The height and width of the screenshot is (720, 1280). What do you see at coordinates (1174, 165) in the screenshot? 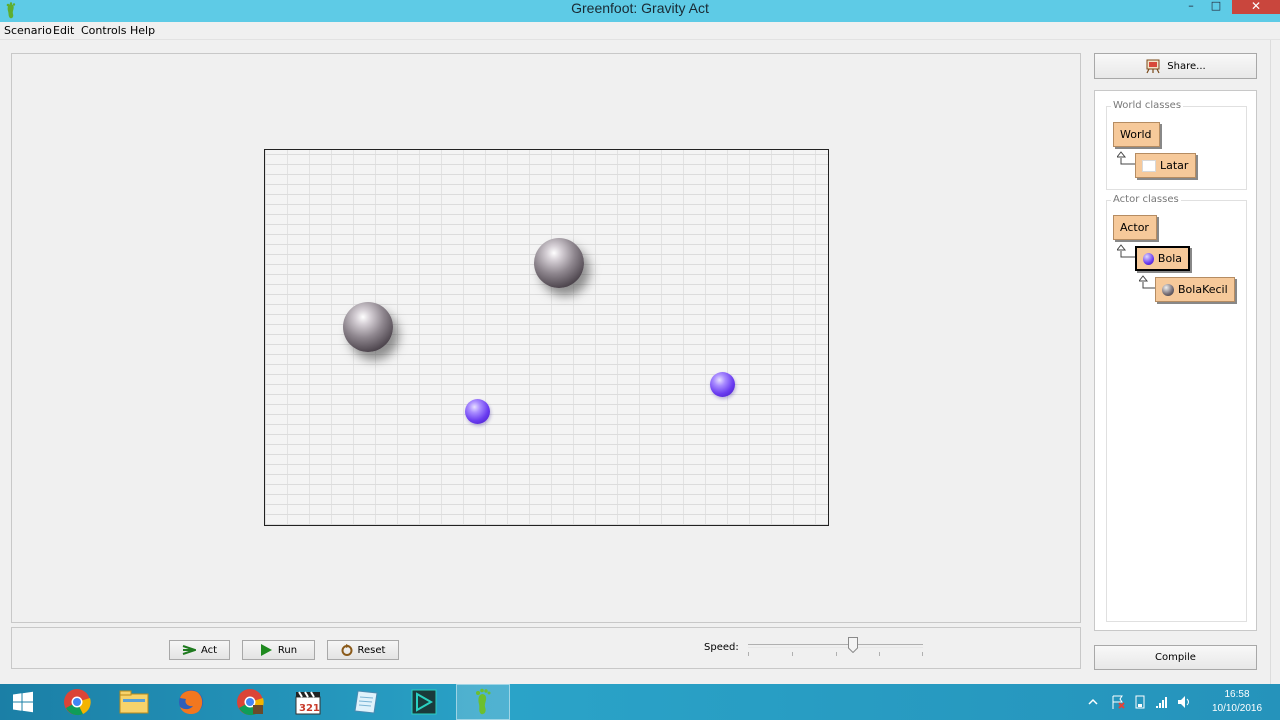
I see `class-latar-label: Latar` at bounding box center [1174, 165].